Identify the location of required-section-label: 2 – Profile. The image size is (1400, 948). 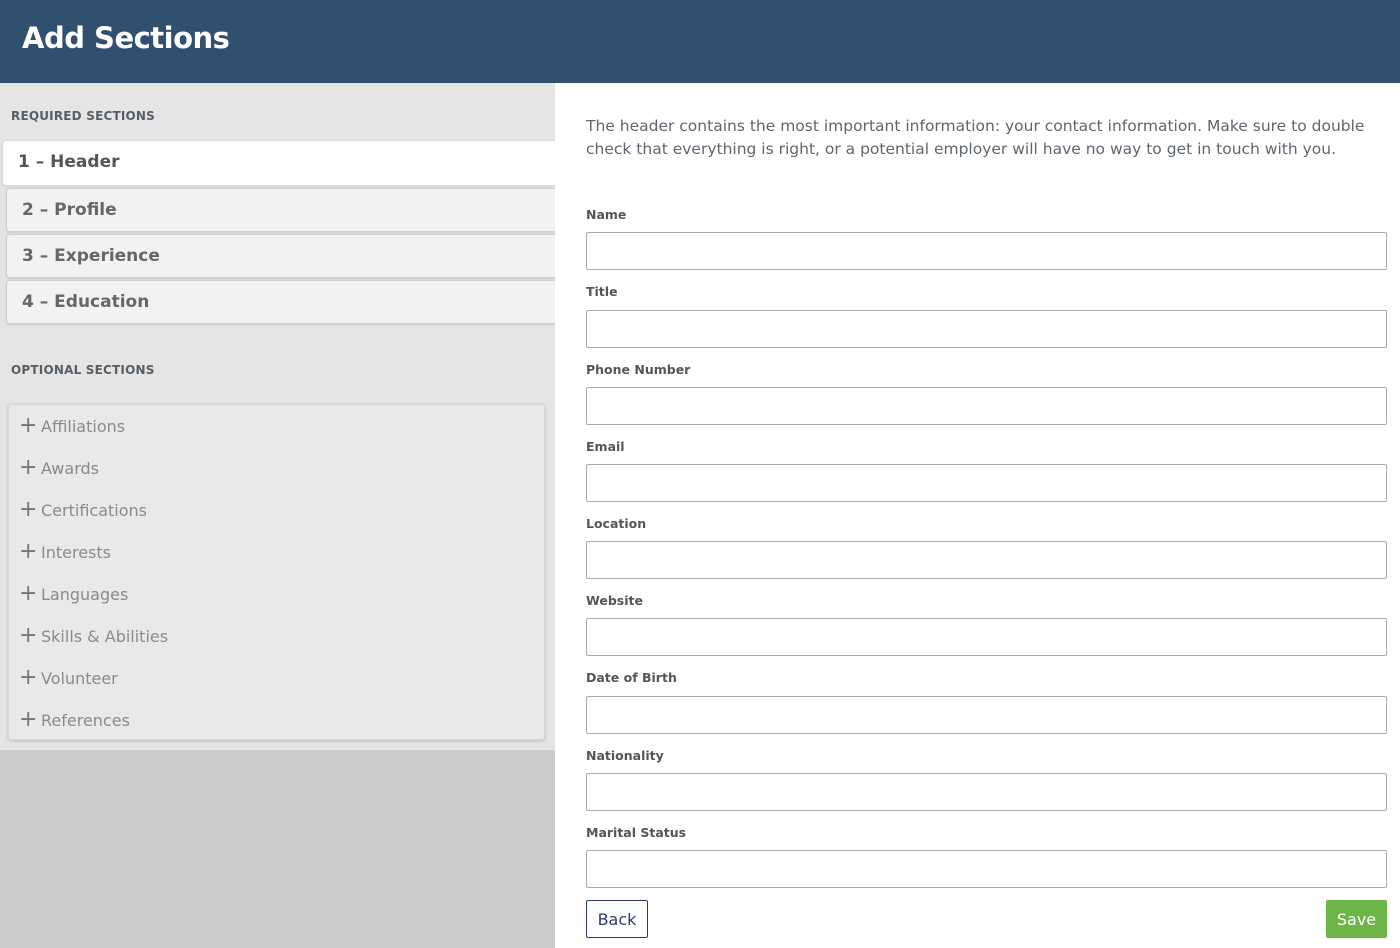
(69, 210).